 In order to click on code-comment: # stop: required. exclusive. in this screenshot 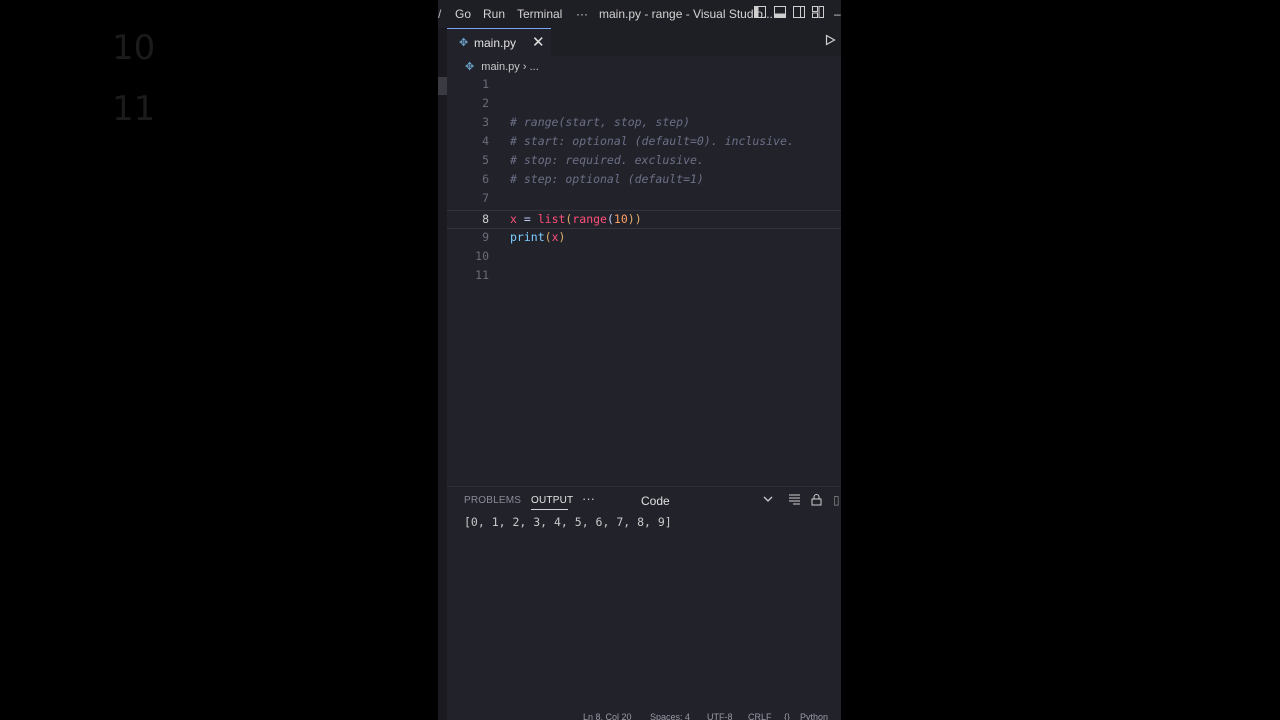, I will do `click(607, 160)`.